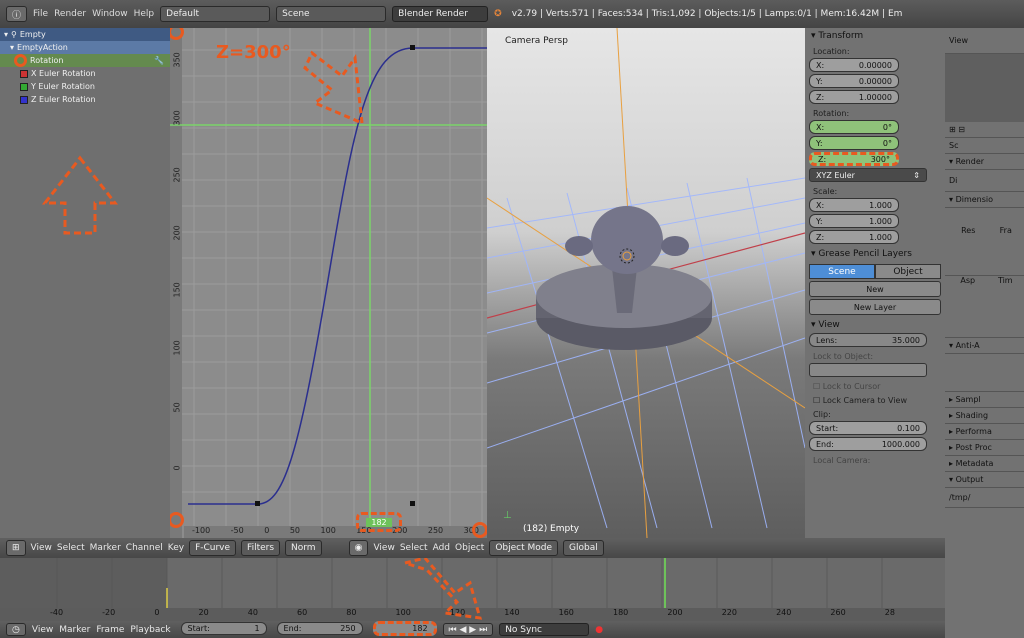  I want to click on lens-field: Lens: 35.000, so click(868, 340).